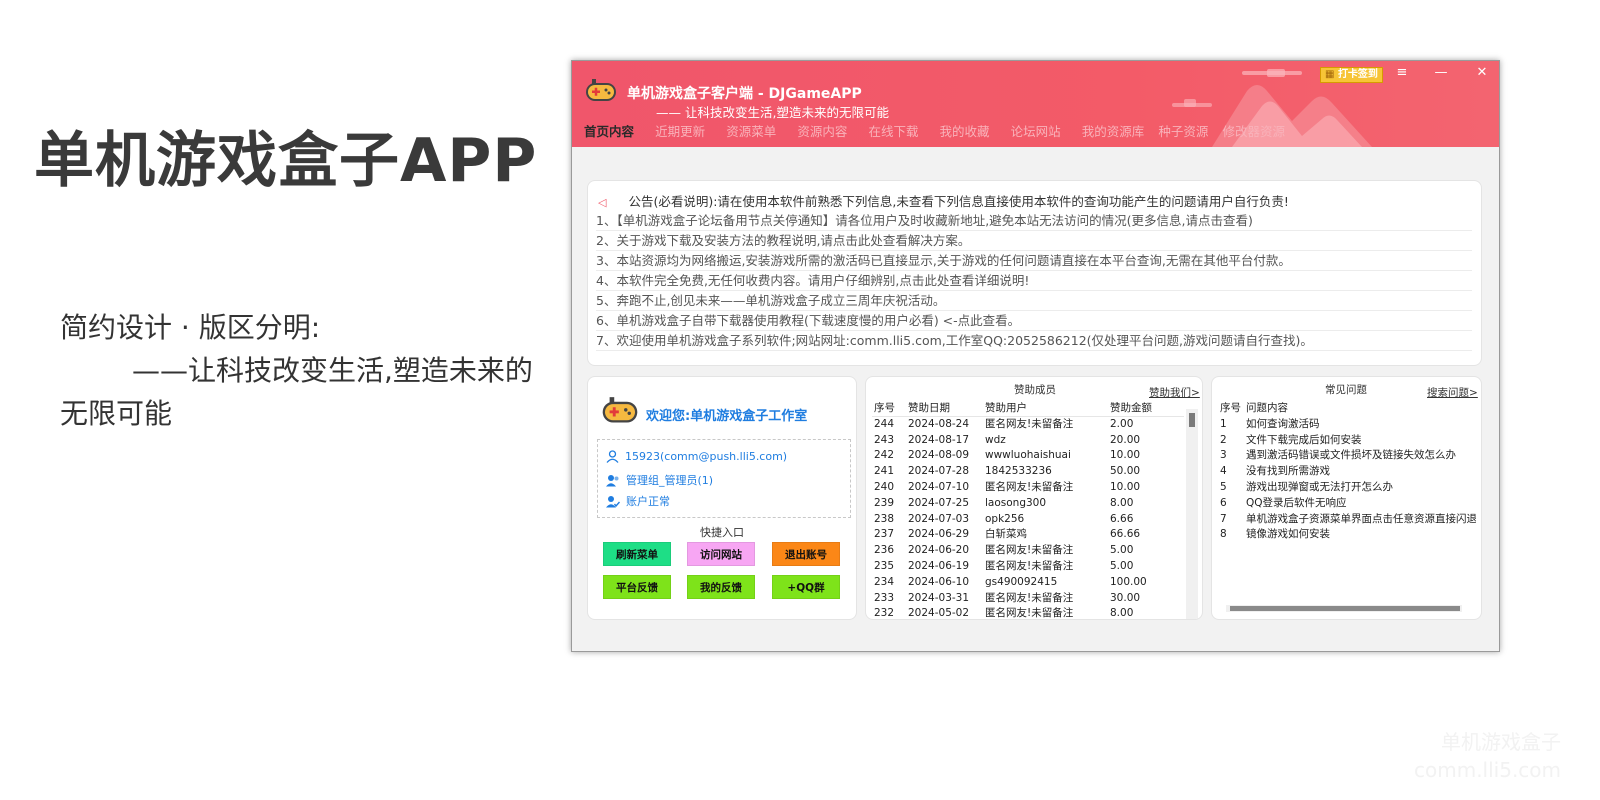  Describe the element at coordinates (680, 130) in the screenshot. I see `nav-recent: 近期更新` at that location.